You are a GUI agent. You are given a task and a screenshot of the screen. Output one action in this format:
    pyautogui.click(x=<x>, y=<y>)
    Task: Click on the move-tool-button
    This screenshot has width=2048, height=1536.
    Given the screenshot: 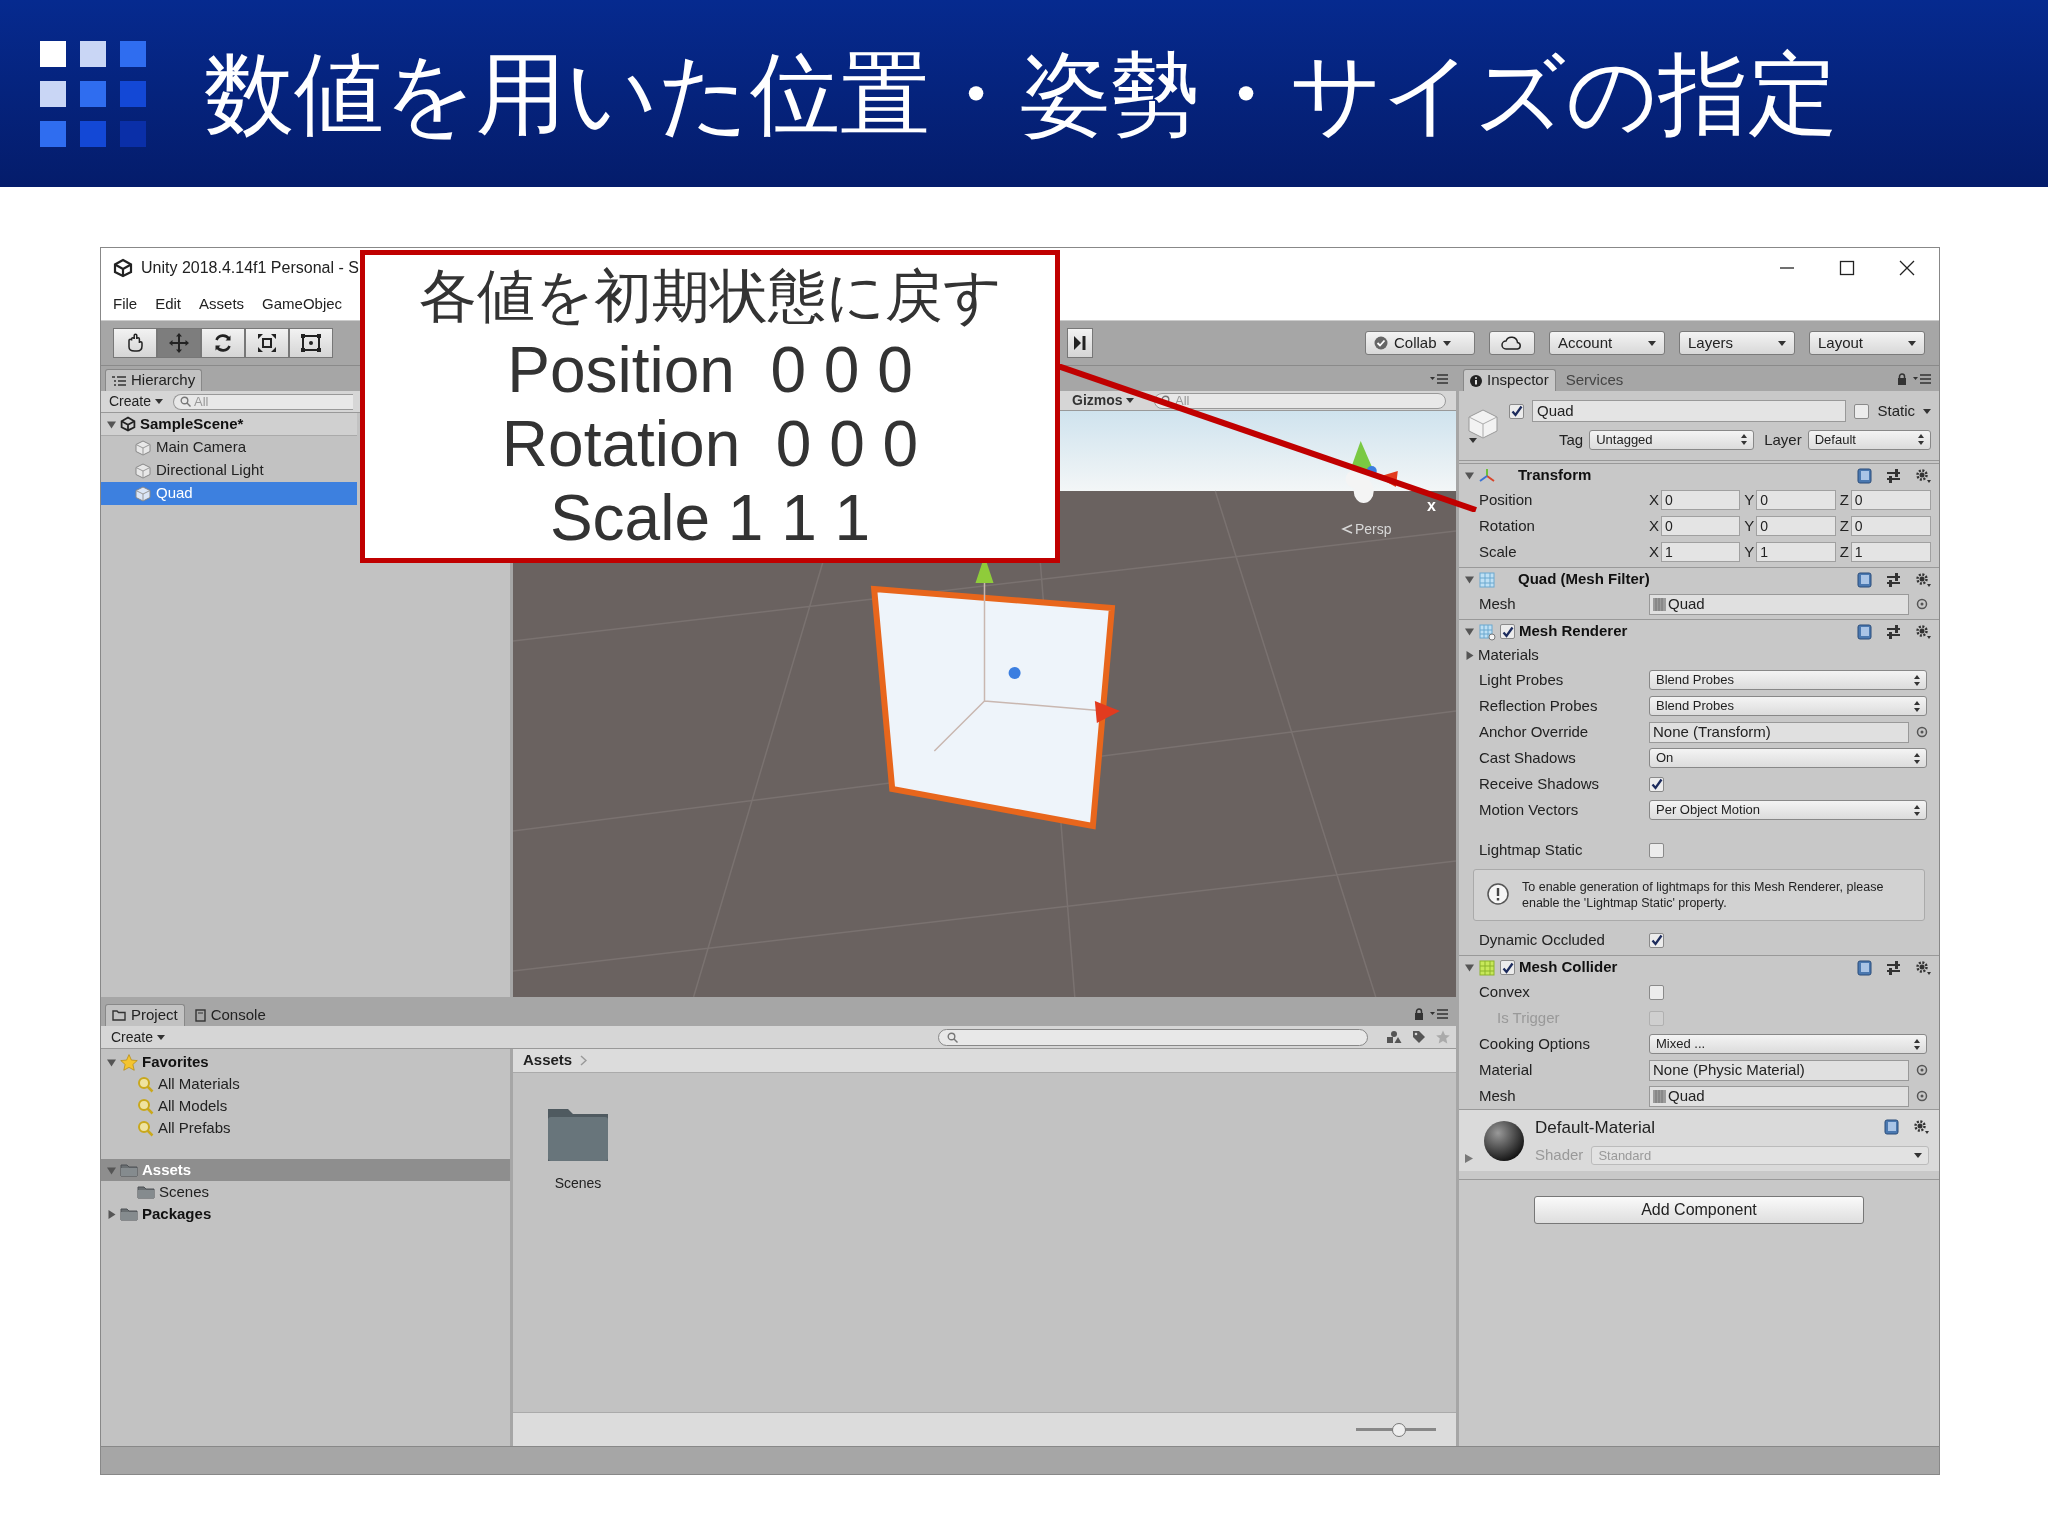 What is the action you would take?
    pyautogui.click(x=179, y=343)
    